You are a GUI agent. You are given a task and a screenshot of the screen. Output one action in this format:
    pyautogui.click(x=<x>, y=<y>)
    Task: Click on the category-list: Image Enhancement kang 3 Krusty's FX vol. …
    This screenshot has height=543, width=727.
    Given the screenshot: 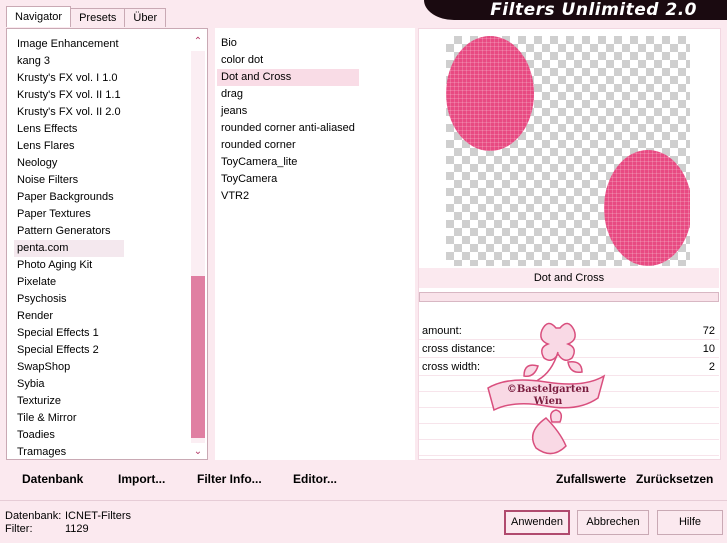 What is the action you would take?
    pyautogui.click(x=69, y=247)
    